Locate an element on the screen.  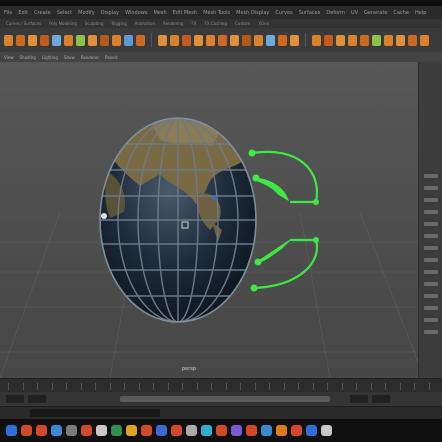
start-frame-field is located at coordinates (15, 399).